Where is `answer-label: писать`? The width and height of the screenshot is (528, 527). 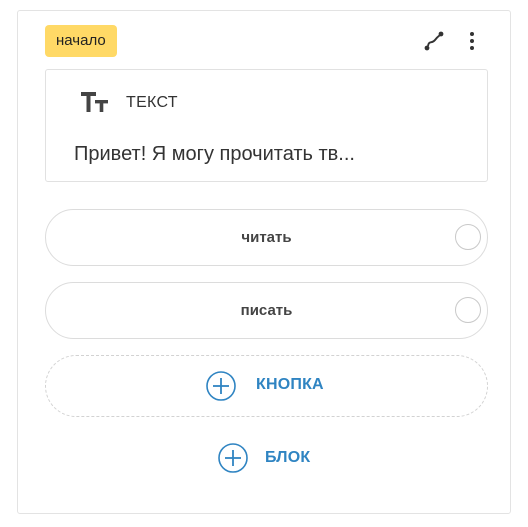
answer-label: писать is located at coordinates (266, 310).